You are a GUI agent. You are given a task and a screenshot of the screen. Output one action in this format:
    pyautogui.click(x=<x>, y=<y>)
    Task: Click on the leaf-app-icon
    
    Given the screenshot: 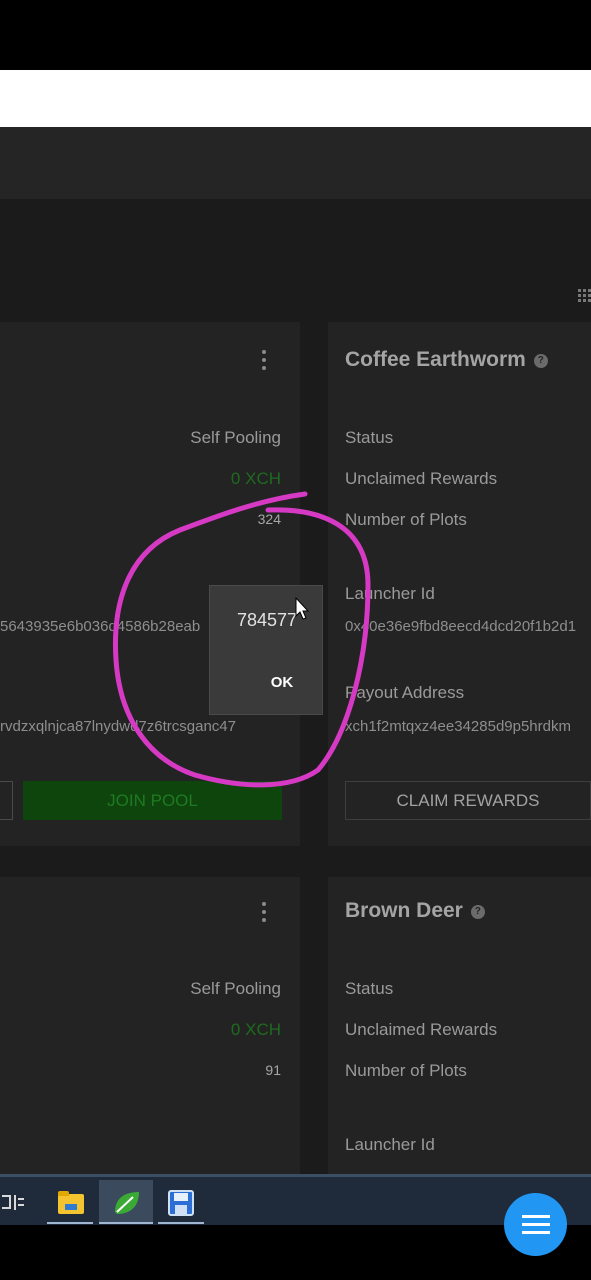 What is the action you would take?
    pyautogui.click(x=126, y=1203)
    